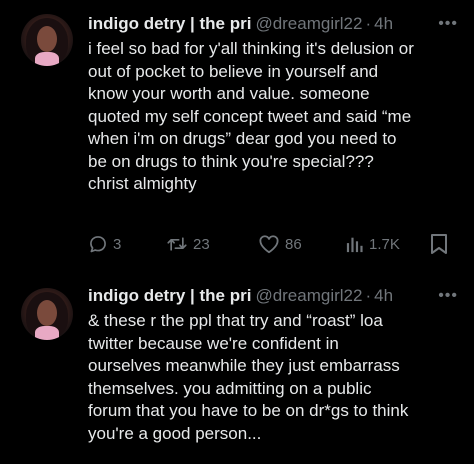 This screenshot has height=464, width=474. I want to click on repost-count: 23, so click(201, 244).